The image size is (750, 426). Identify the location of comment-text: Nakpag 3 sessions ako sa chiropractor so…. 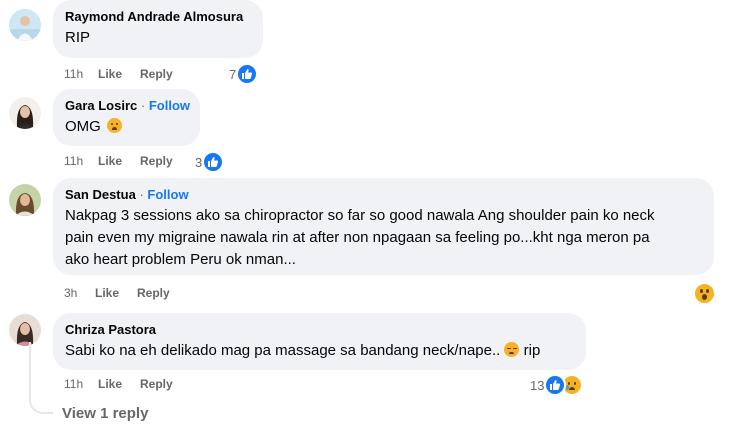
(360, 237).